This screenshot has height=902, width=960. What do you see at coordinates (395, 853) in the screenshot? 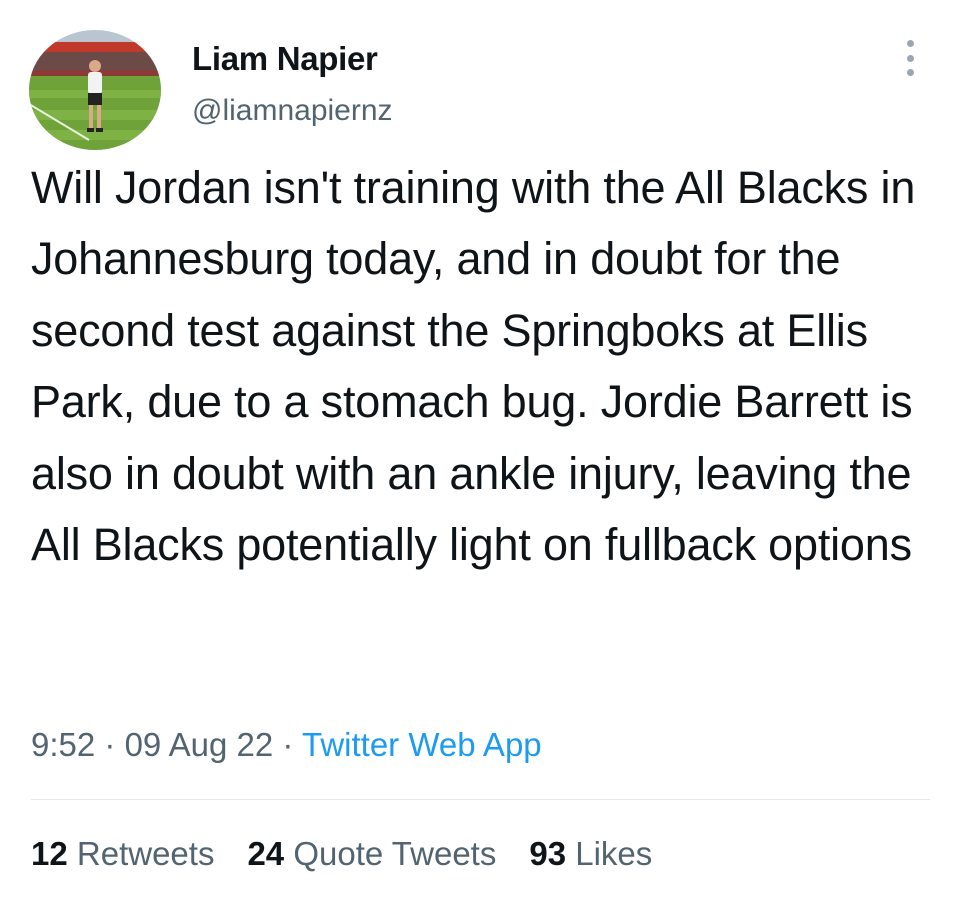
I see `quote-tweets-label: Quote Tweets` at bounding box center [395, 853].